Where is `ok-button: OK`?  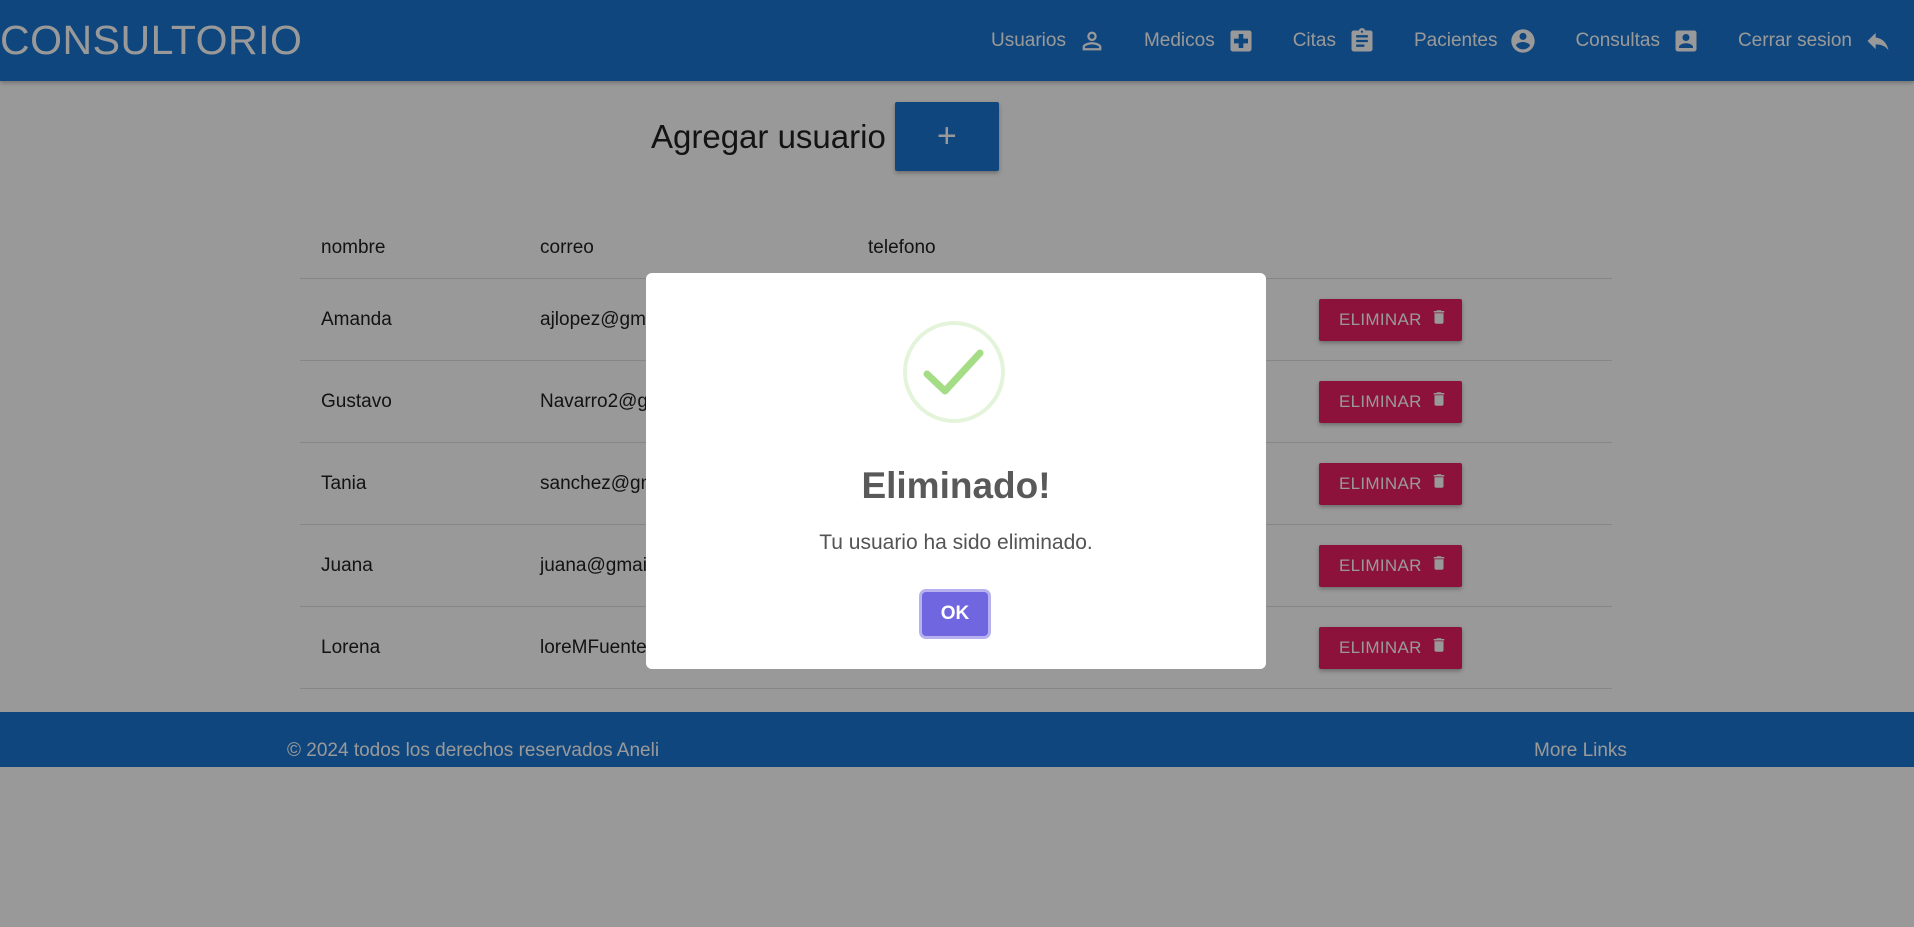 ok-button: OK is located at coordinates (955, 614).